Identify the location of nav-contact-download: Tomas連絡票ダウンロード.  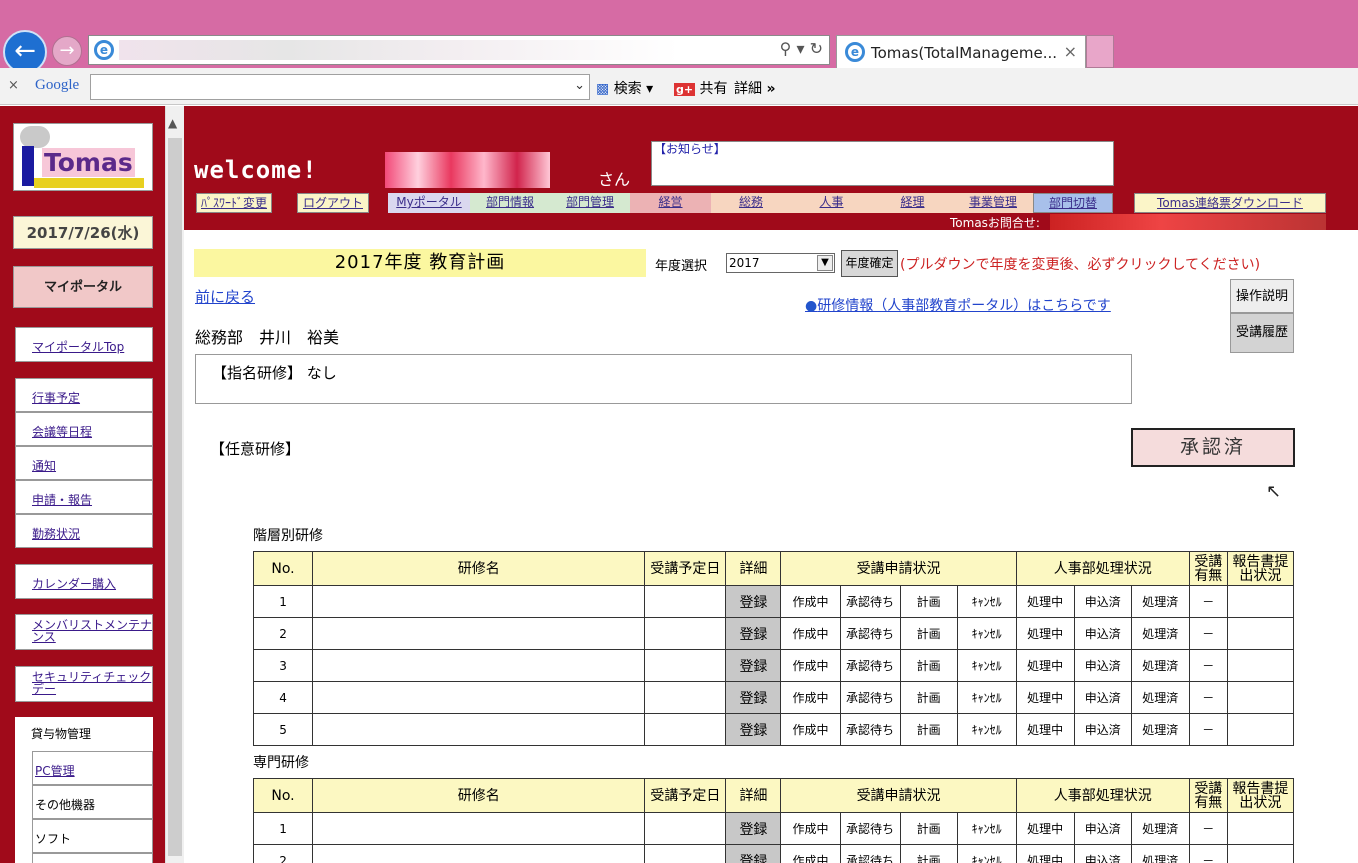
(1230, 203).